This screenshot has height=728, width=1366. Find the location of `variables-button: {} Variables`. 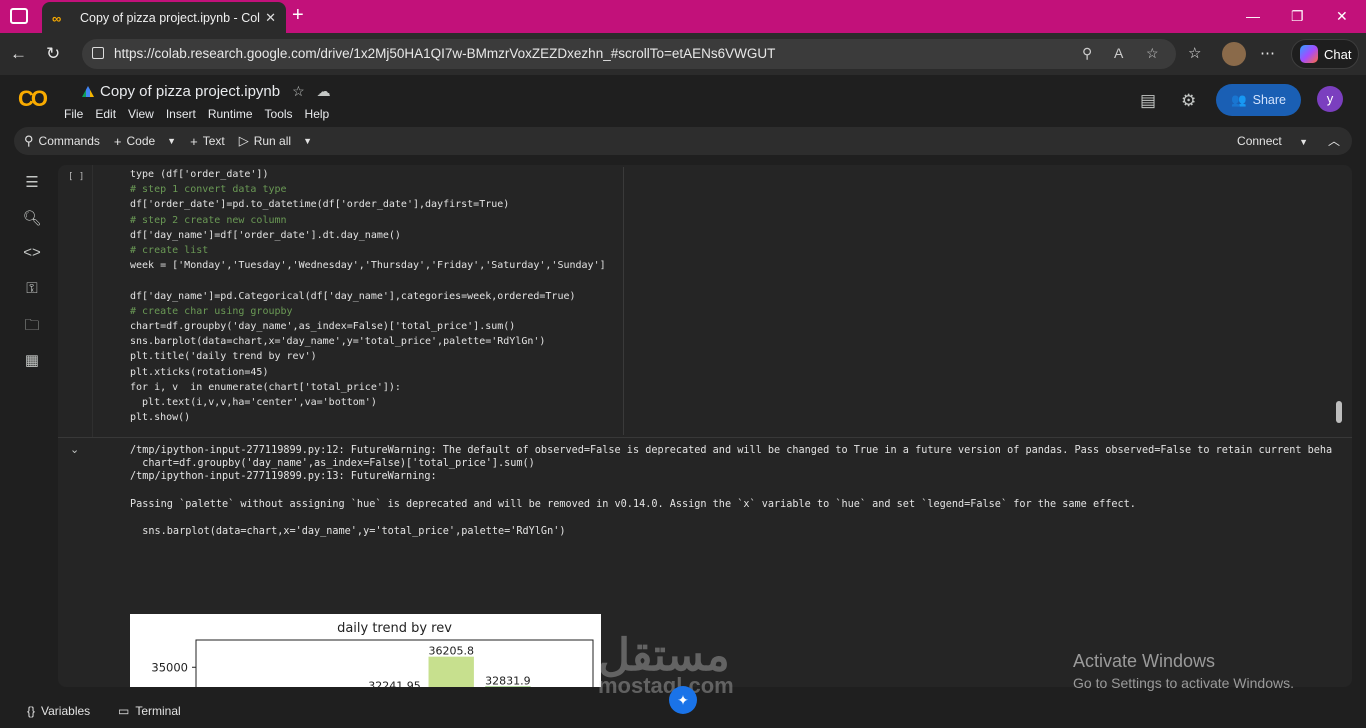

variables-button: {} Variables is located at coordinates (58, 711).